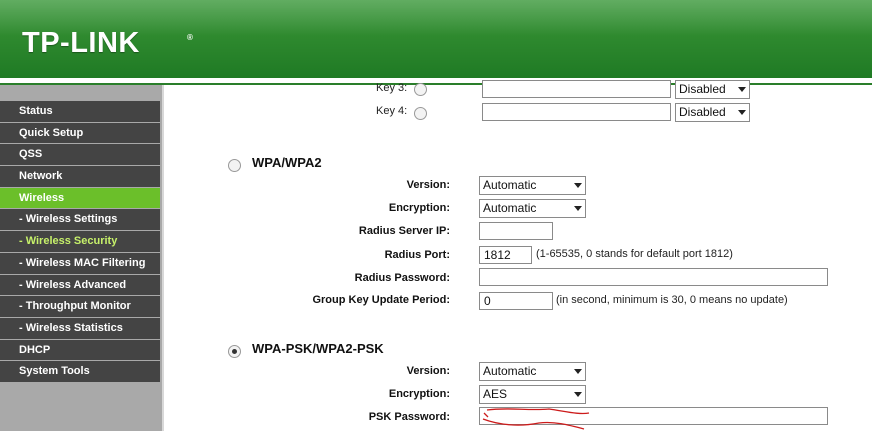 The width and height of the screenshot is (872, 431). Describe the element at coordinates (190, 37) in the screenshot. I see `registered-mark: ®` at that location.